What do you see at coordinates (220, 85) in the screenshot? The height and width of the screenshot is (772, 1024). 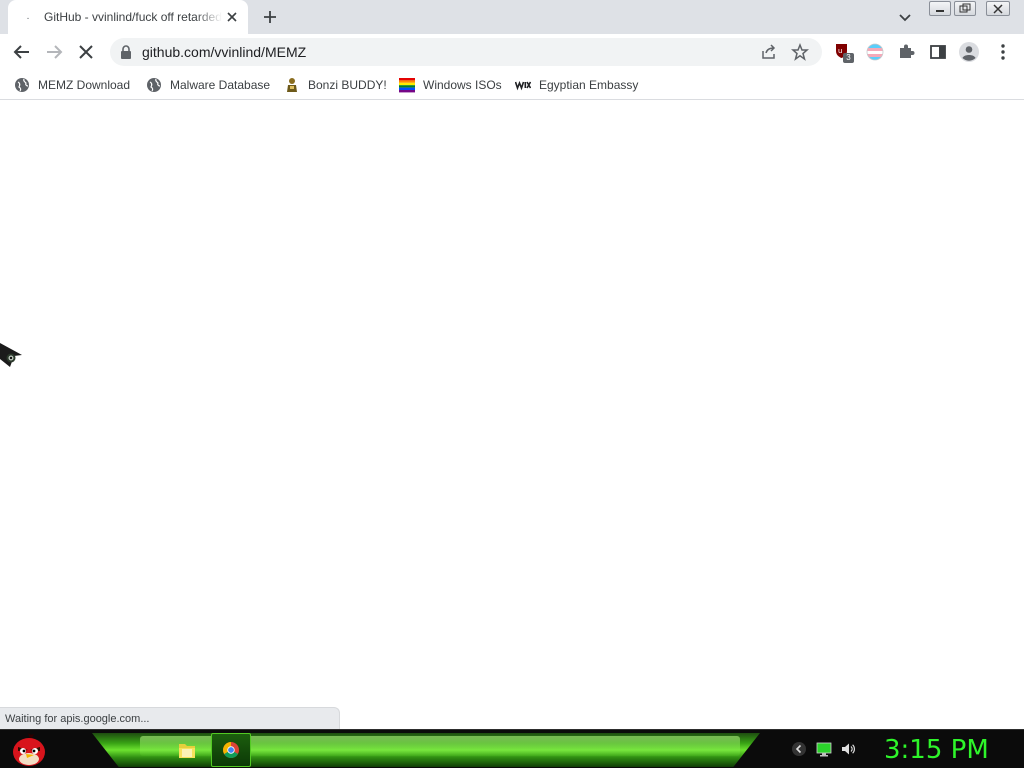 I see `bookmark-label: Malware Database` at bounding box center [220, 85].